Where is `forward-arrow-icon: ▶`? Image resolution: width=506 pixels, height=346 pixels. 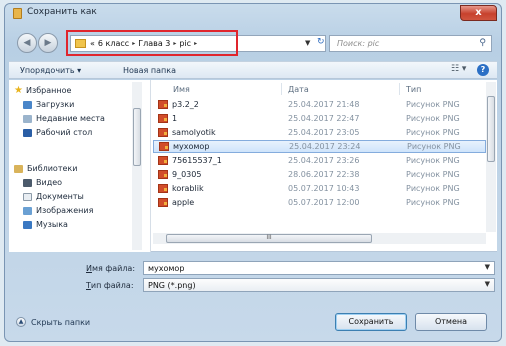
forward-arrow-icon: ▶ is located at coordinates (48, 43).